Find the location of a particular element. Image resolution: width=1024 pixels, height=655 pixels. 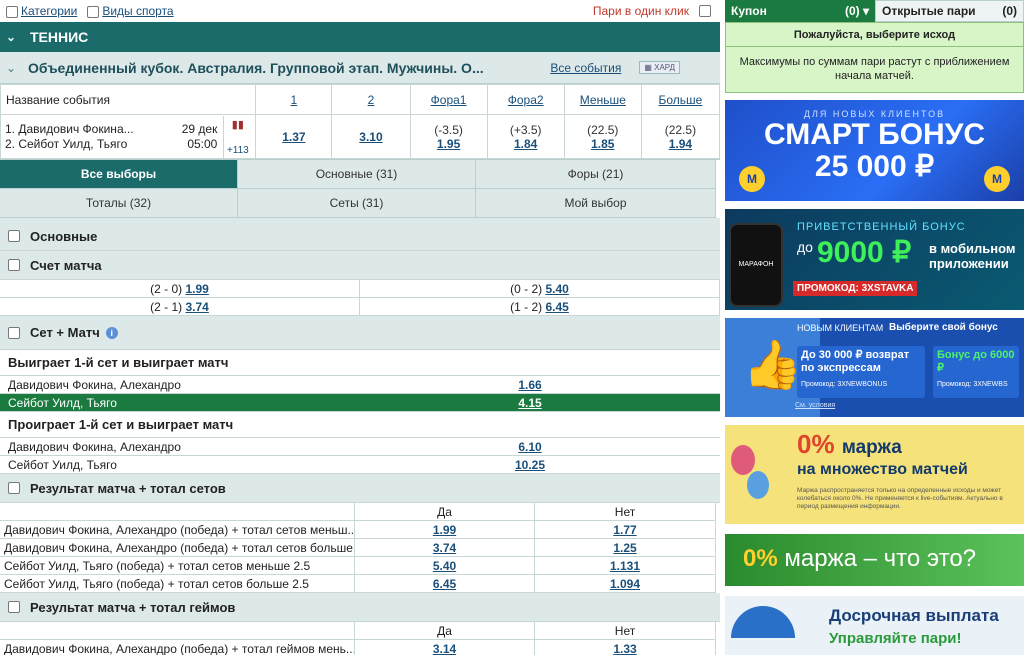

categories-checkbox is located at coordinates (12, 11).